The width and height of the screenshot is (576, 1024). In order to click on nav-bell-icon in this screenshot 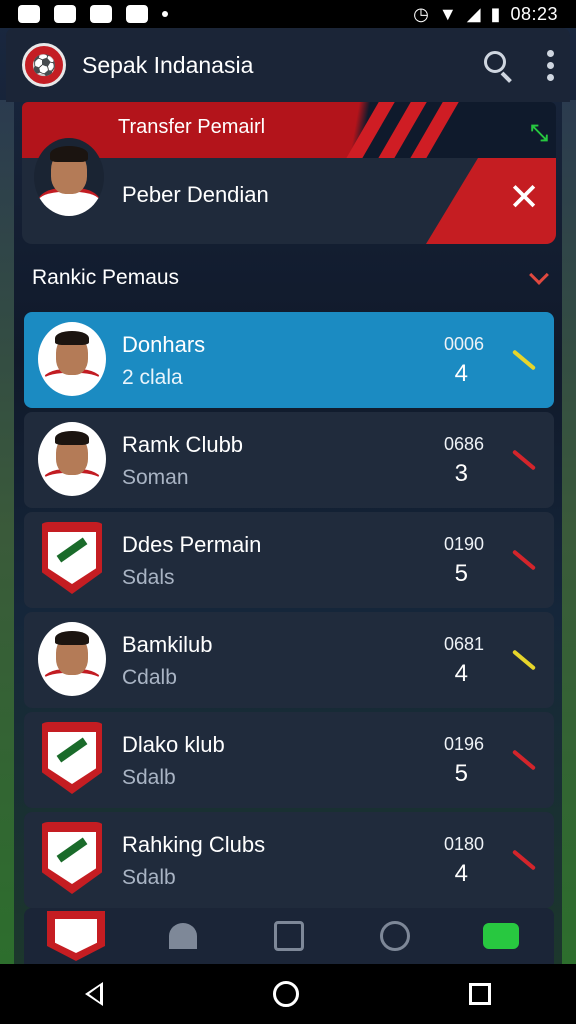, I will do `click(183, 936)`.